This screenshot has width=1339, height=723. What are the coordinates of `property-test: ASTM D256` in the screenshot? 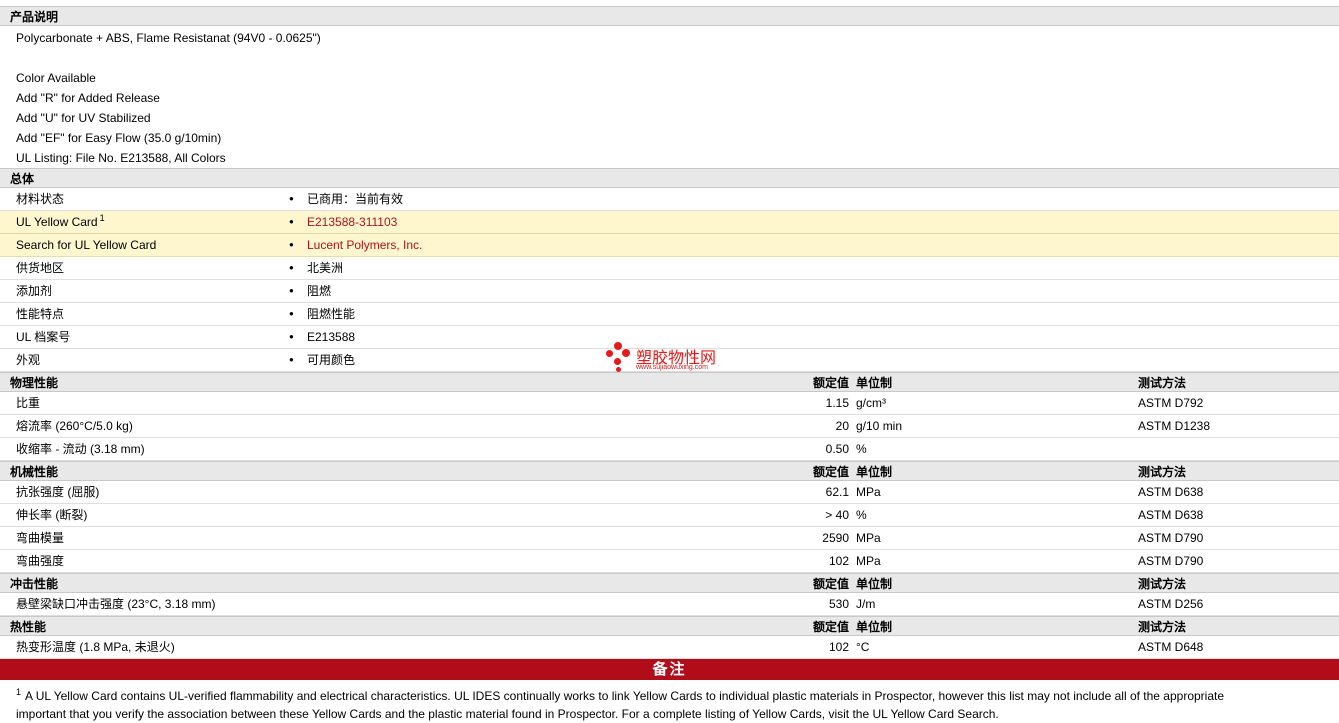 It's located at (1171, 604).